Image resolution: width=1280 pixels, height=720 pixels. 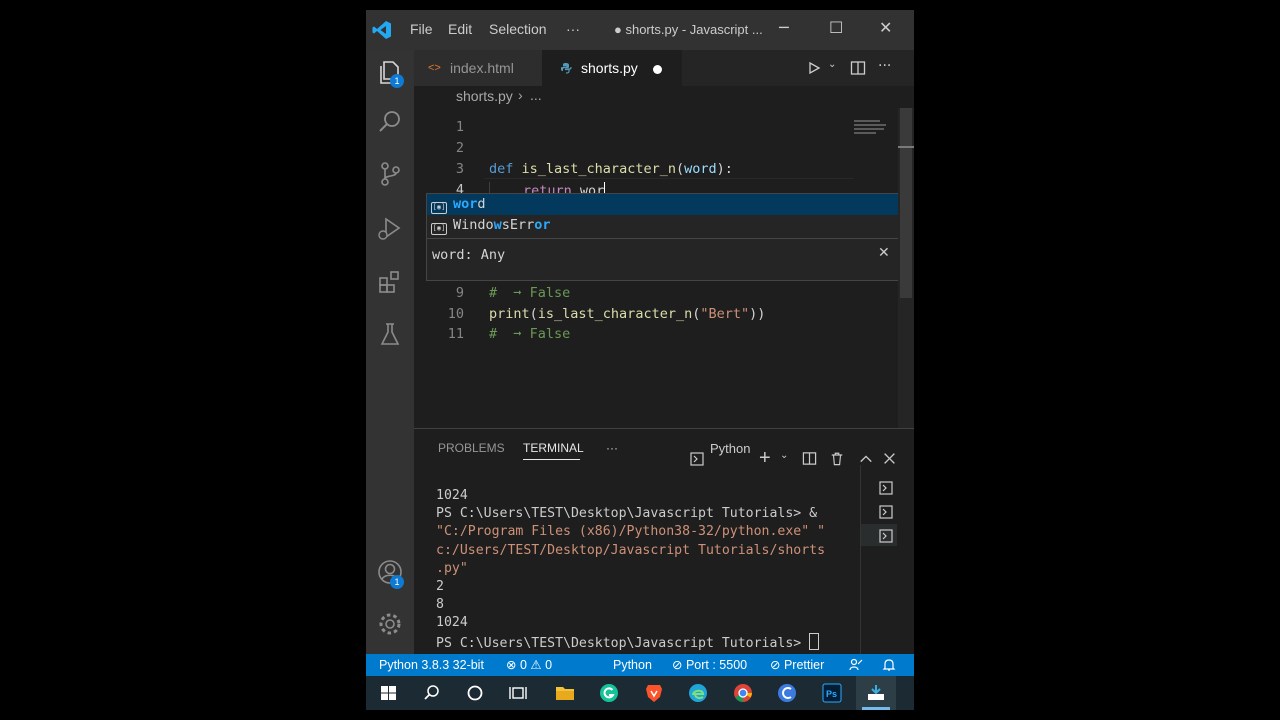 I want to click on brave-browser-icon, so click(x=654, y=693).